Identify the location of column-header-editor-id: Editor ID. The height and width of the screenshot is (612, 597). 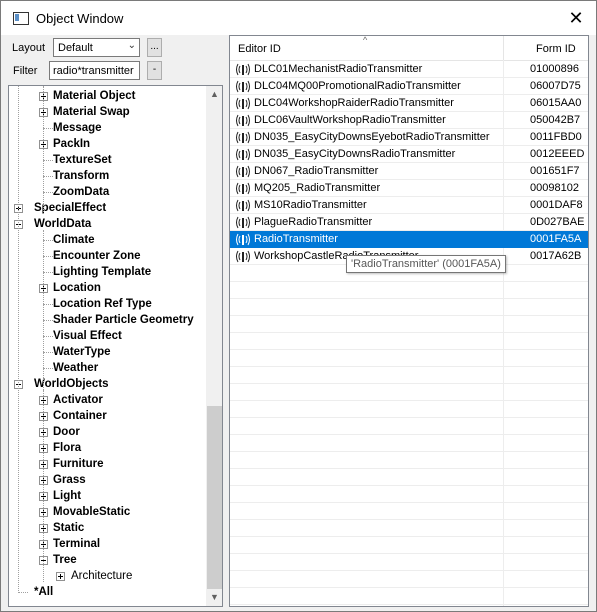
(259, 49).